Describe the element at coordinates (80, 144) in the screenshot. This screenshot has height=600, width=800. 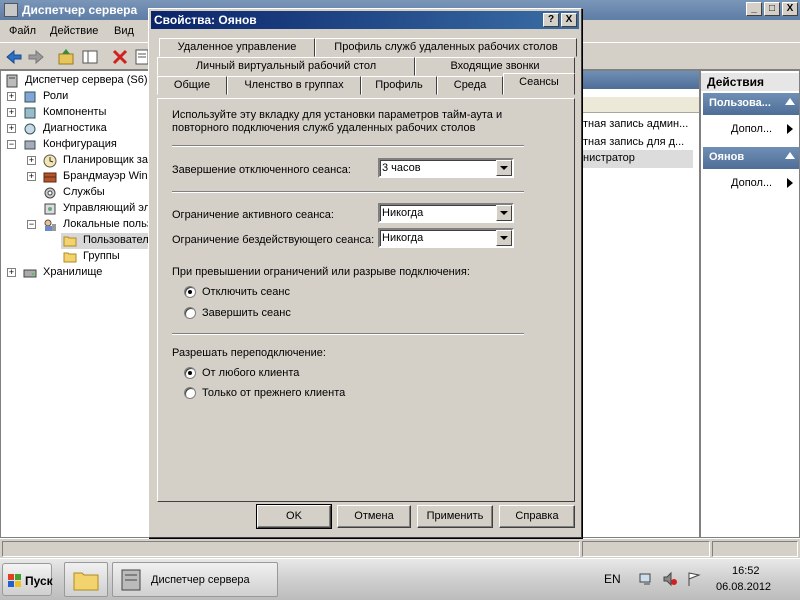
I see `tree-item-label: Конфигурация` at that location.